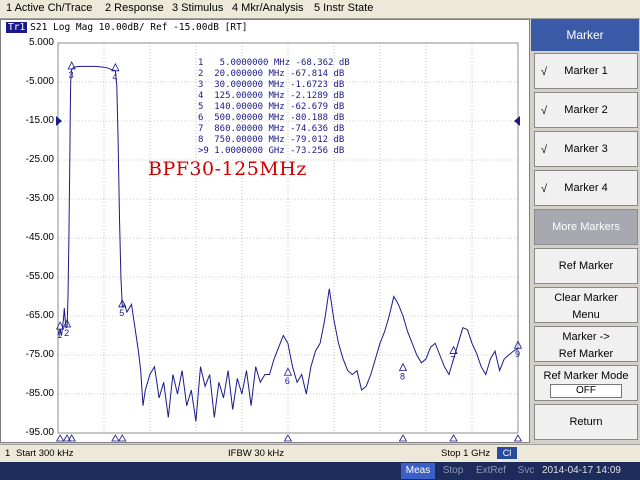 The height and width of the screenshot is (480, 640). What do you see at coordinates (59, 335) in the screenshot?
I see `marker-label-1: 1` at bounding box center [59, 335].